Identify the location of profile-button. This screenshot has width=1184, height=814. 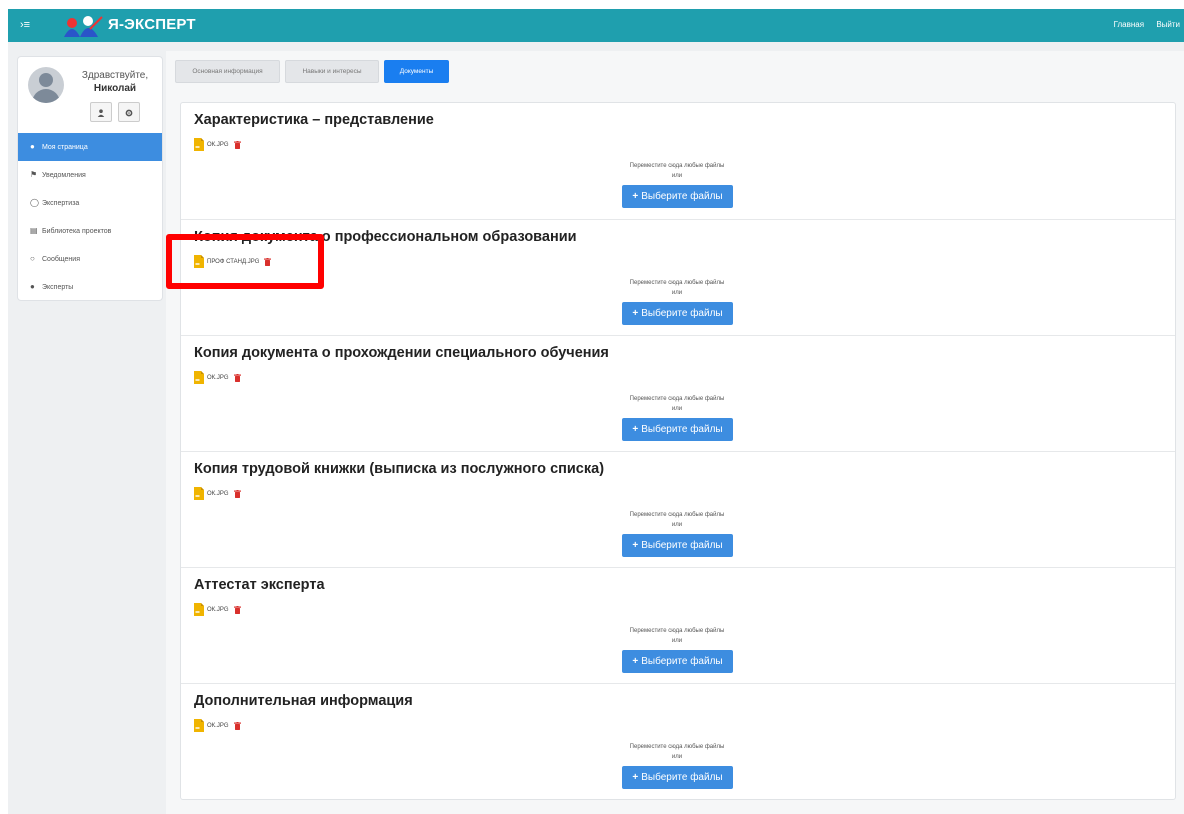
(101, 112).